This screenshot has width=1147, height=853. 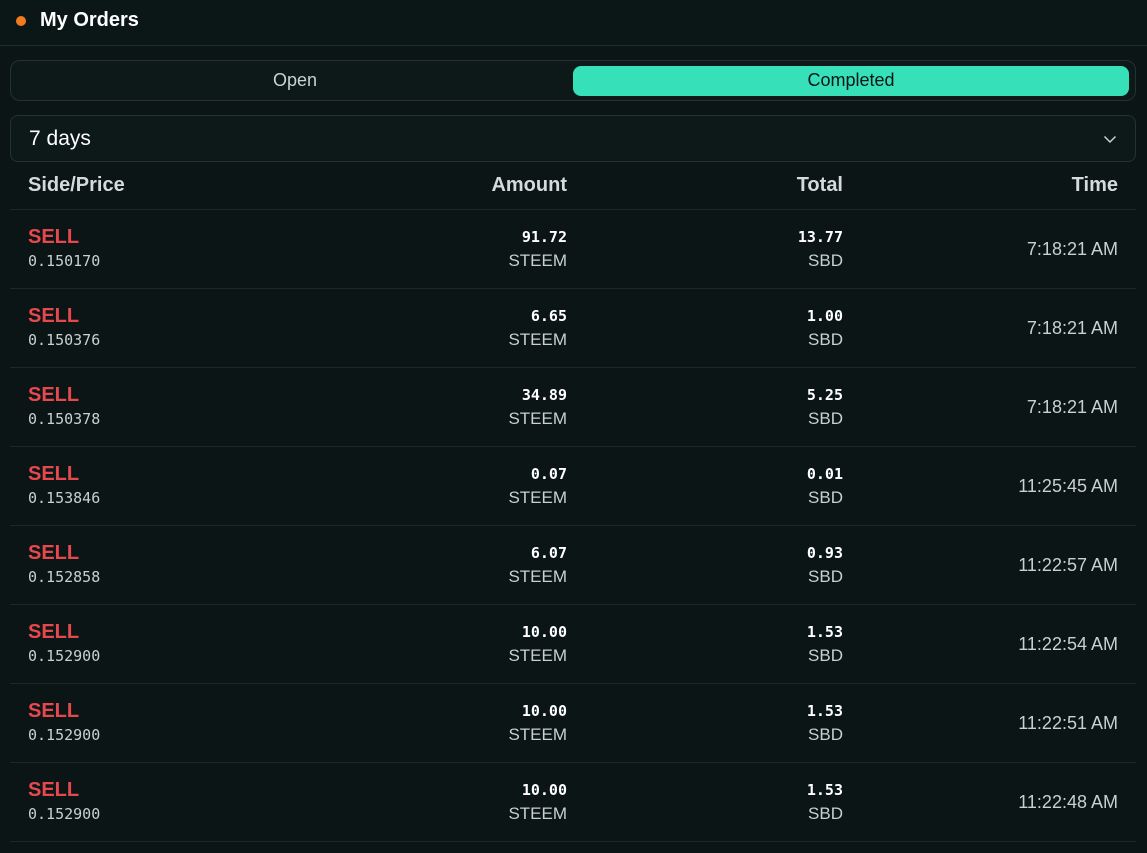 What do you see at coordinates (140, 565) in the screenshot?
I see `side-price-cell: SELL 0.152858` at bounding box center [140, 565].